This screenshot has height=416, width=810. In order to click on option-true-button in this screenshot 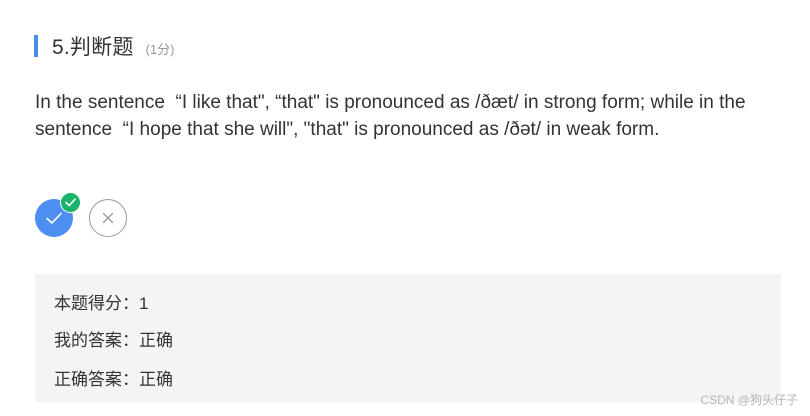, I will do `click(58, 214)`.